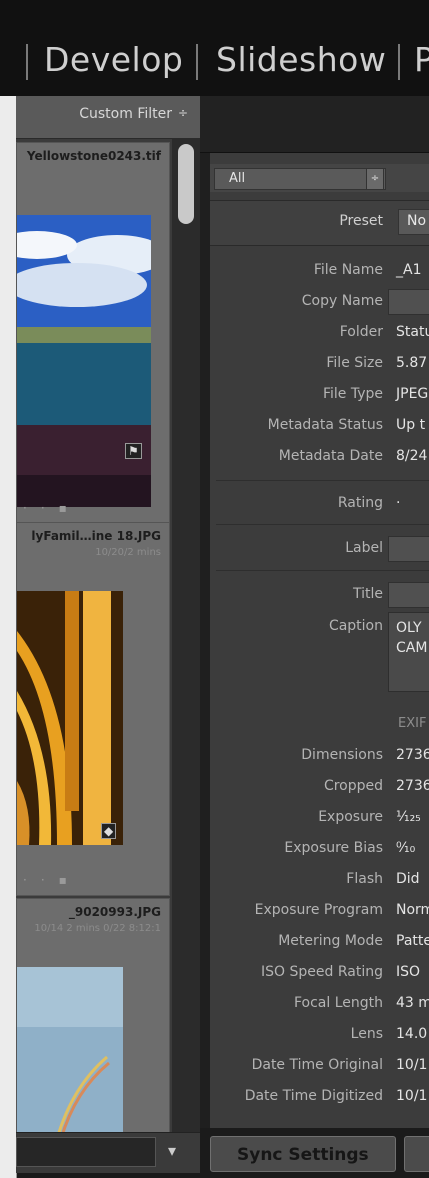 Image resolution: width=429 pixels, height=1178 pixels. Describe the element at coordinates (412, 332) in the screenshot. I see `field-value: Statu` at that location.